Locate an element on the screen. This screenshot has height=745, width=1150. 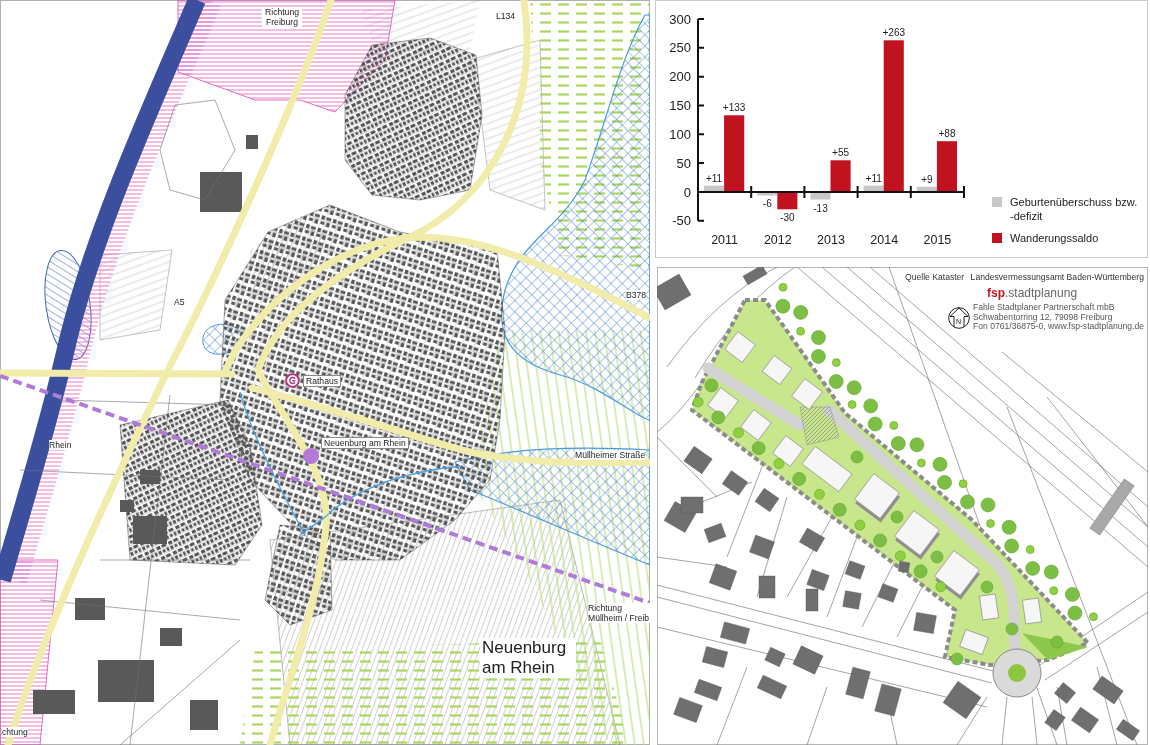
north-arrow-icon is located at coordinates (959, 318).